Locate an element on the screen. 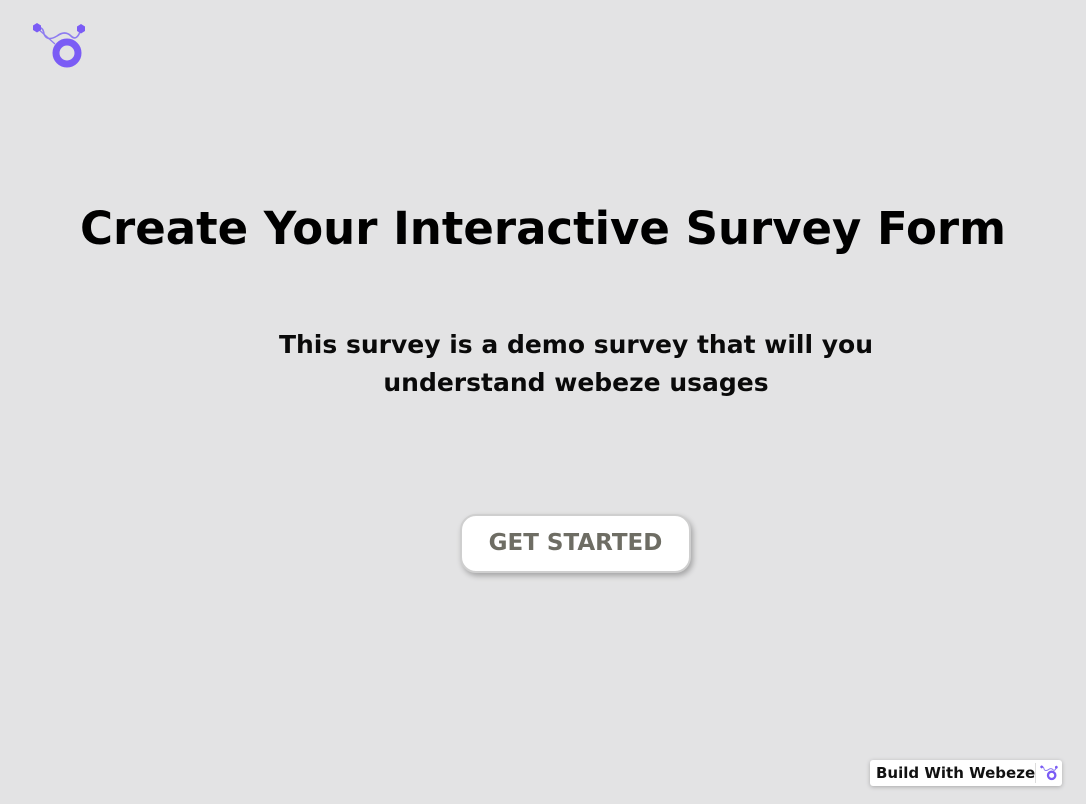 Image resolution: width=1086 pixels, height=804 pixels. badge-label: Build With Webeze is located at coordinates (956, 773).